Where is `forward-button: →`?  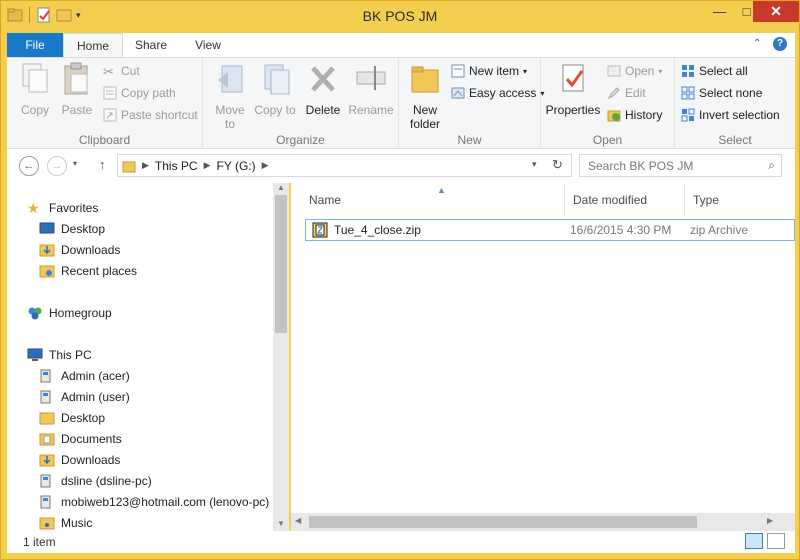
forward-button: → is located at coordinates (57, 166).